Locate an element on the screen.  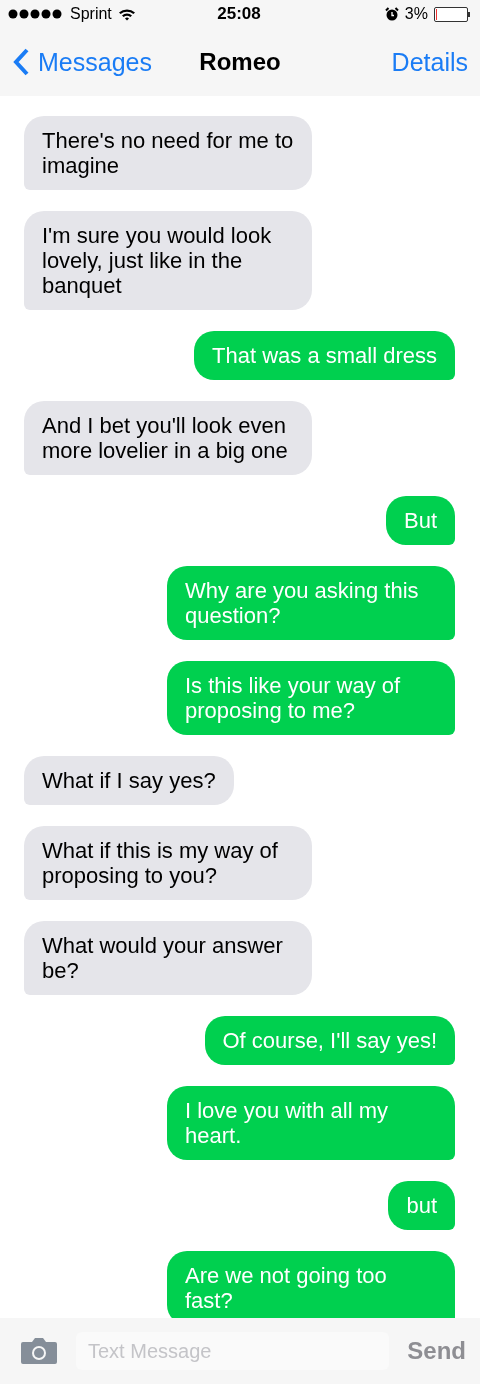
clock-time: 25:08 is located at coordinates (239, 14).